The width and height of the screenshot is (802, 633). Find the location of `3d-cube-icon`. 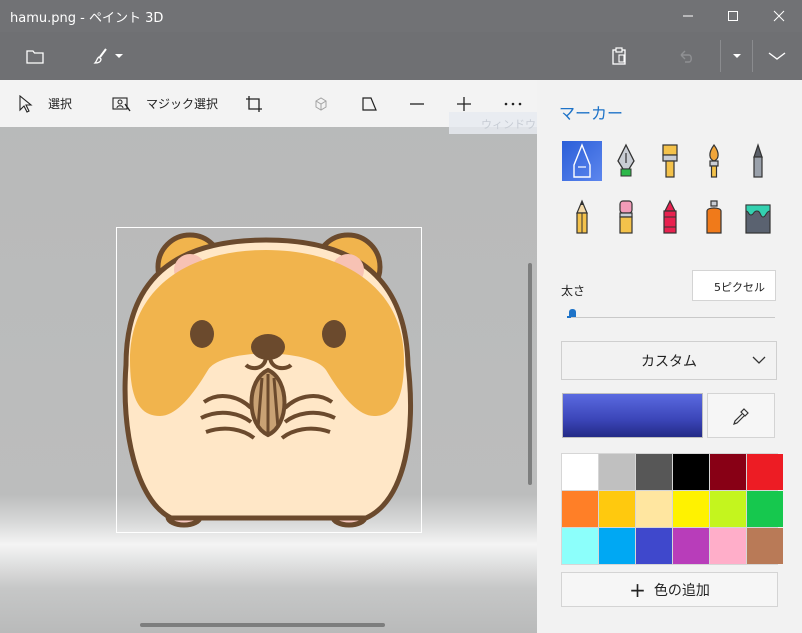

3d-cube-icon is located at coordinates (321, 103).